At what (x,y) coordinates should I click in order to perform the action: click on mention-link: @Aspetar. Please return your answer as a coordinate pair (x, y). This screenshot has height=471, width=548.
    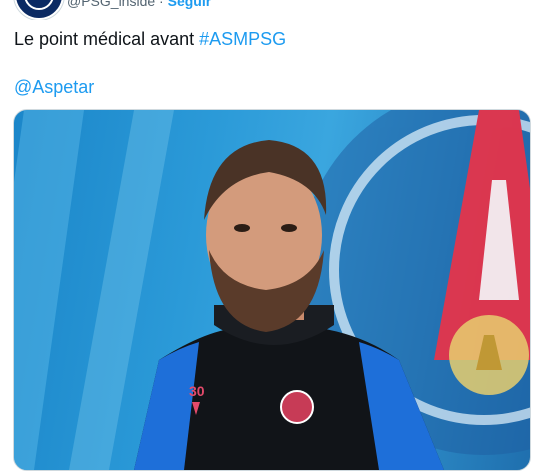
    Looking at the image, I should click on (54, 87).